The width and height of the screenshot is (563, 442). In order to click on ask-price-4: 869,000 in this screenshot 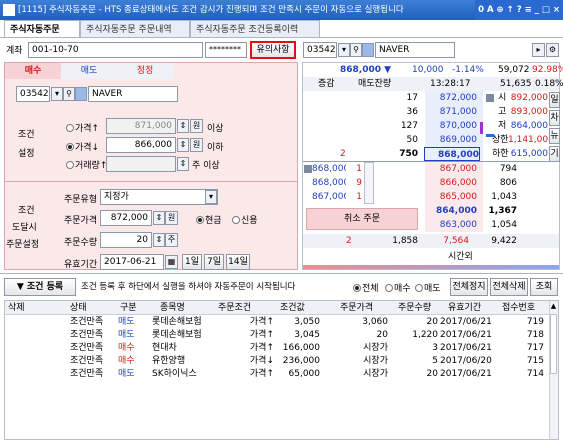, I will do `click(451, 140)`.